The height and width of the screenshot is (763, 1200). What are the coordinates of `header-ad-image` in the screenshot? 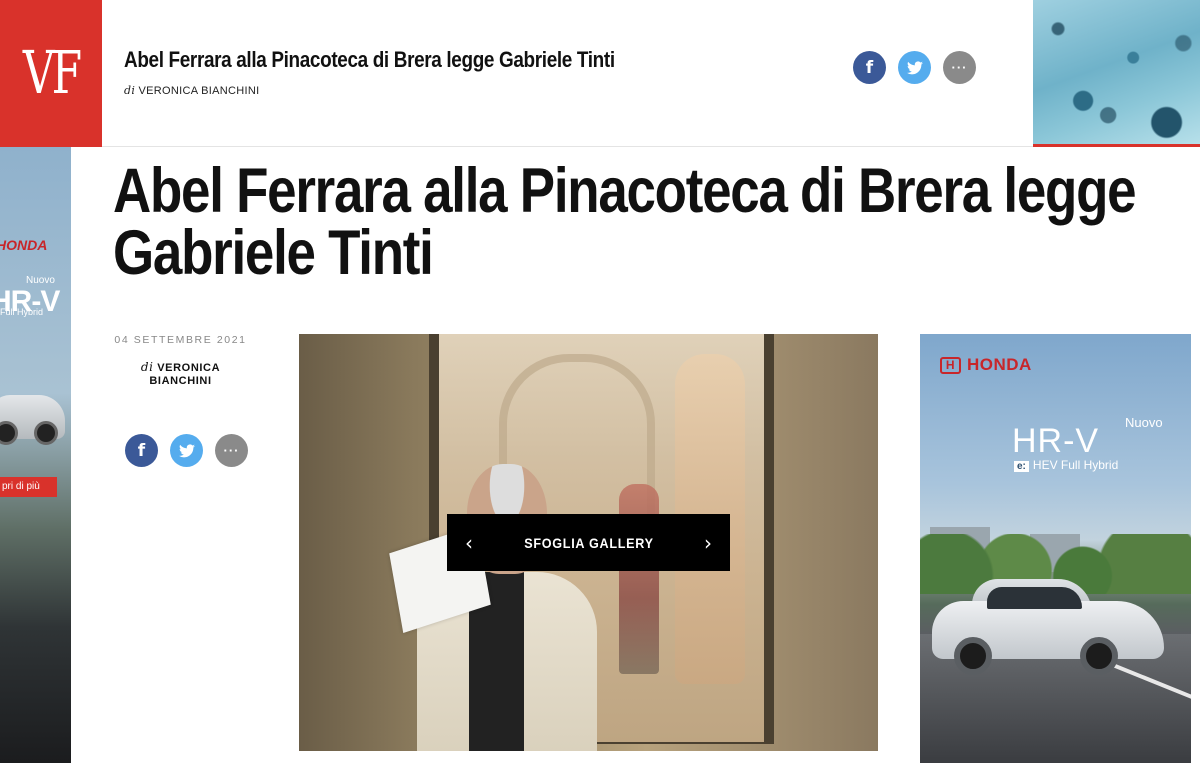 It's located at (1116, 73).